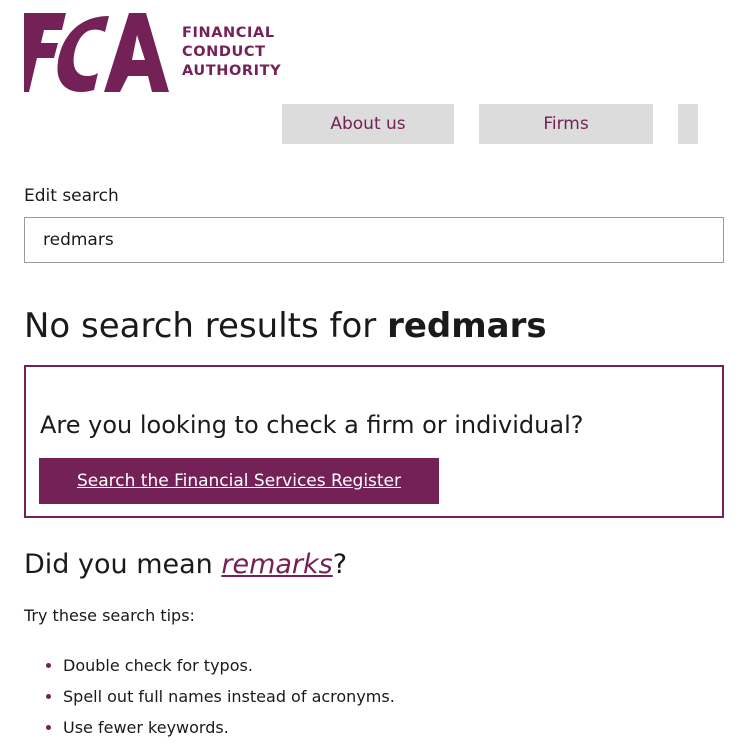  Describe the element at coordinates (467, 326) in the screenshot. I see `search-query: redmars` at that location.